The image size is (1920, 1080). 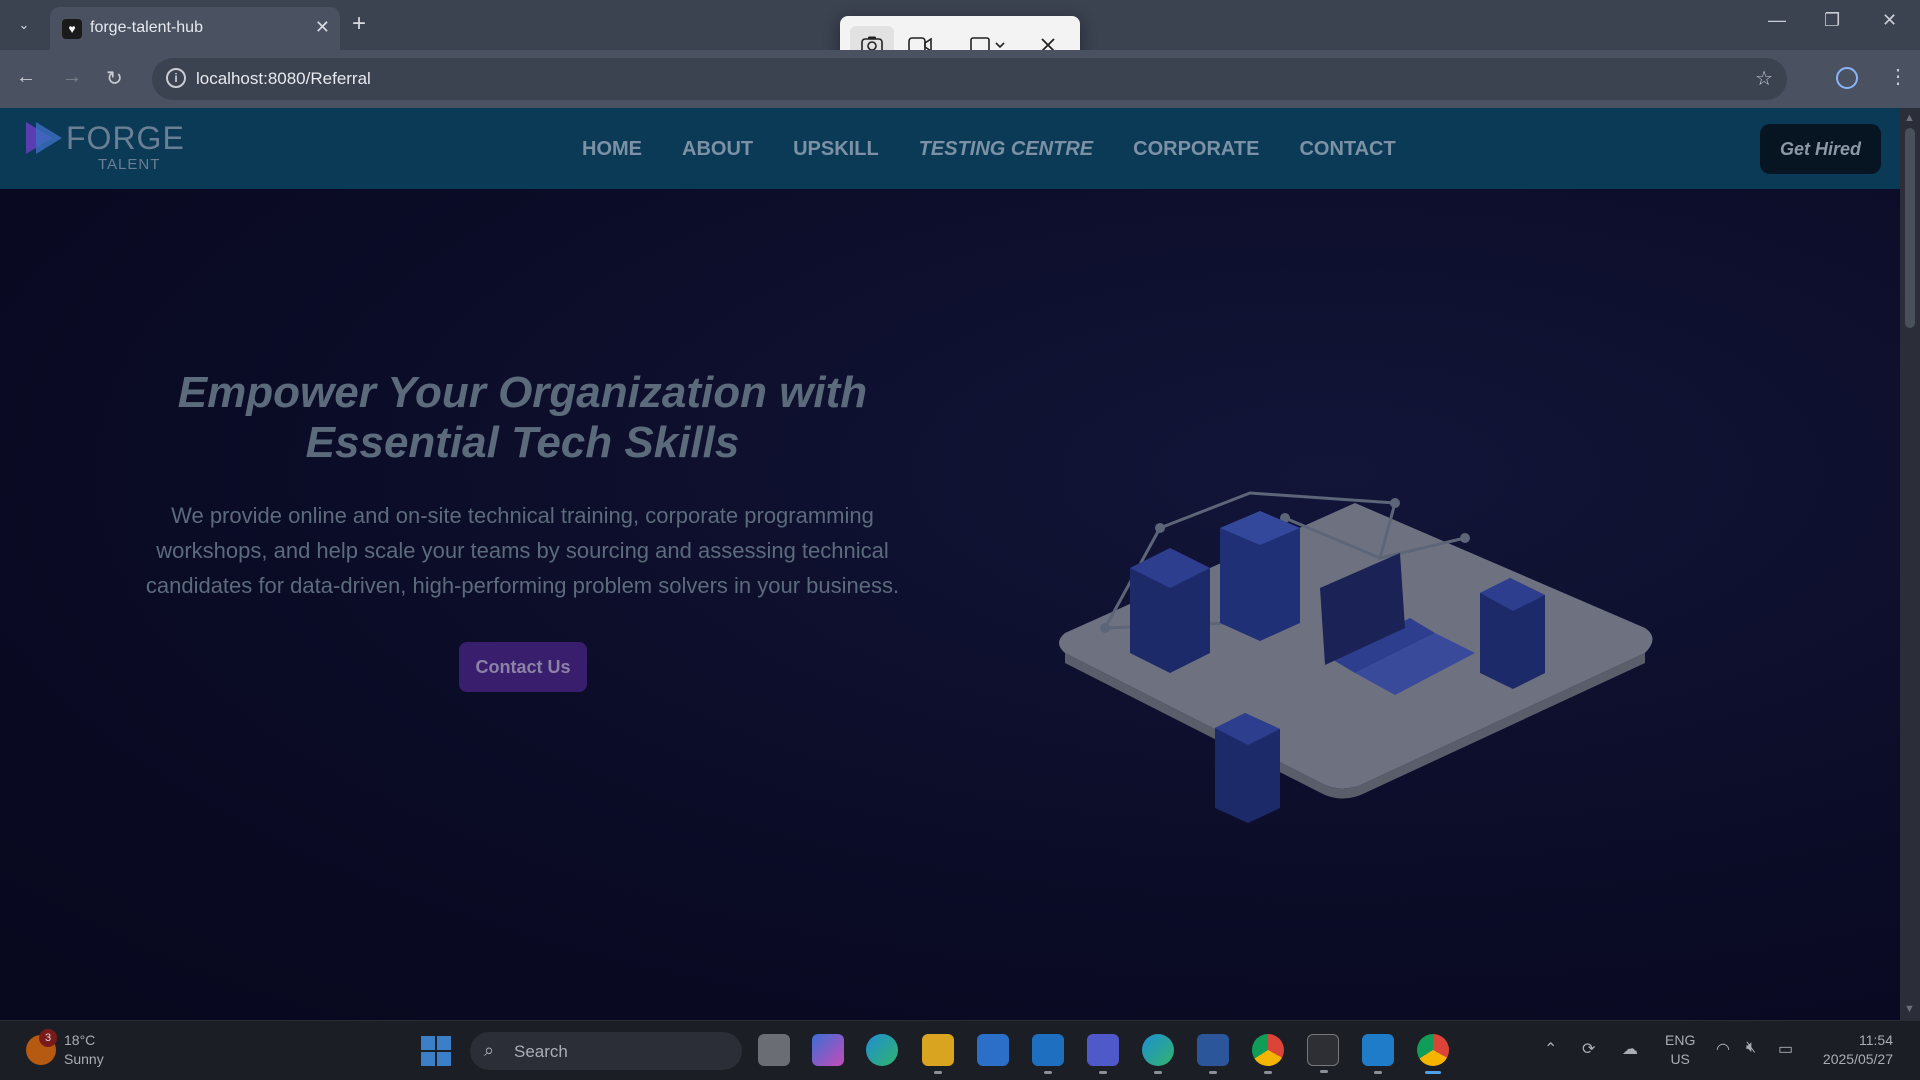 I want to click on chrome-active-icon, so click(x=1433, y=1054).